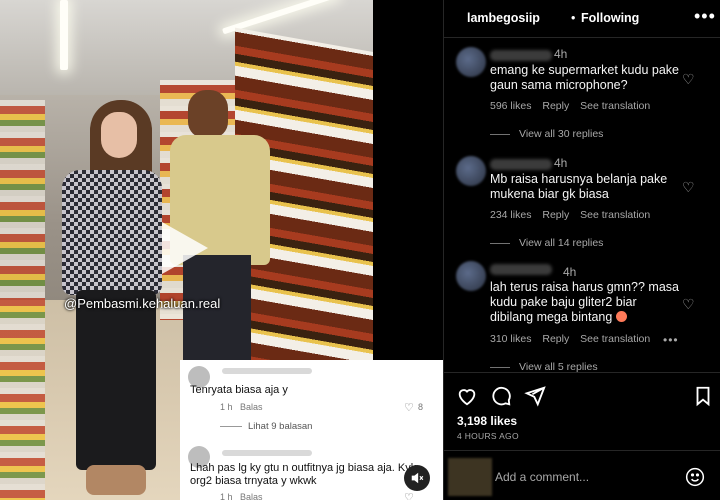 The width and height of the screenshot is (720, 500). I want to click on woman-gingham-top, so click(112, 232).